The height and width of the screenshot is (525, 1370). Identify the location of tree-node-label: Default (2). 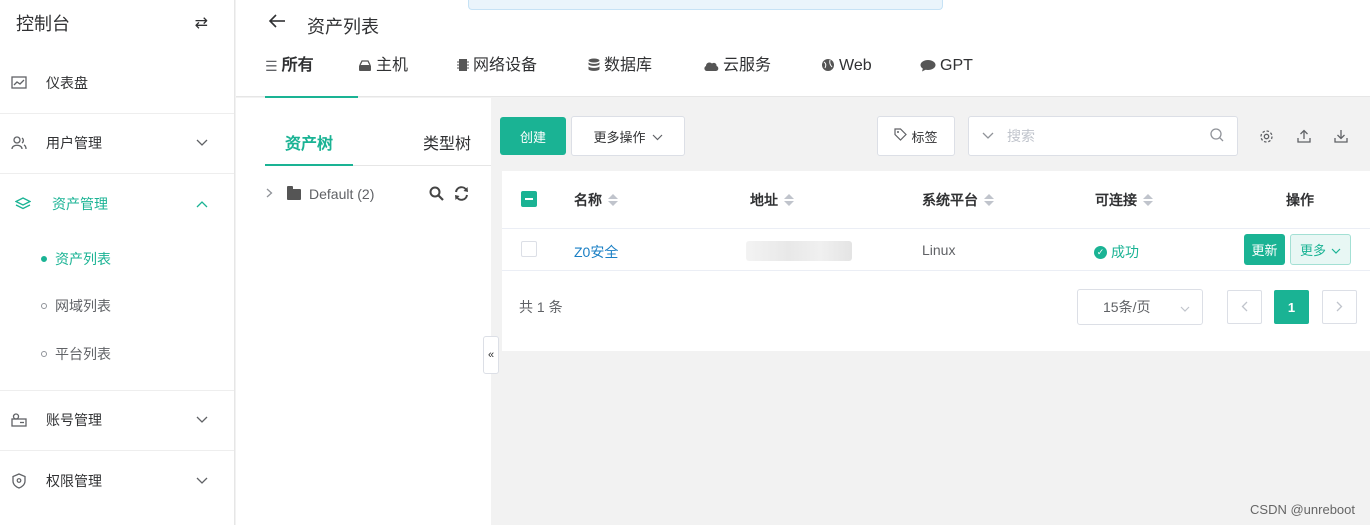
(342, 194).